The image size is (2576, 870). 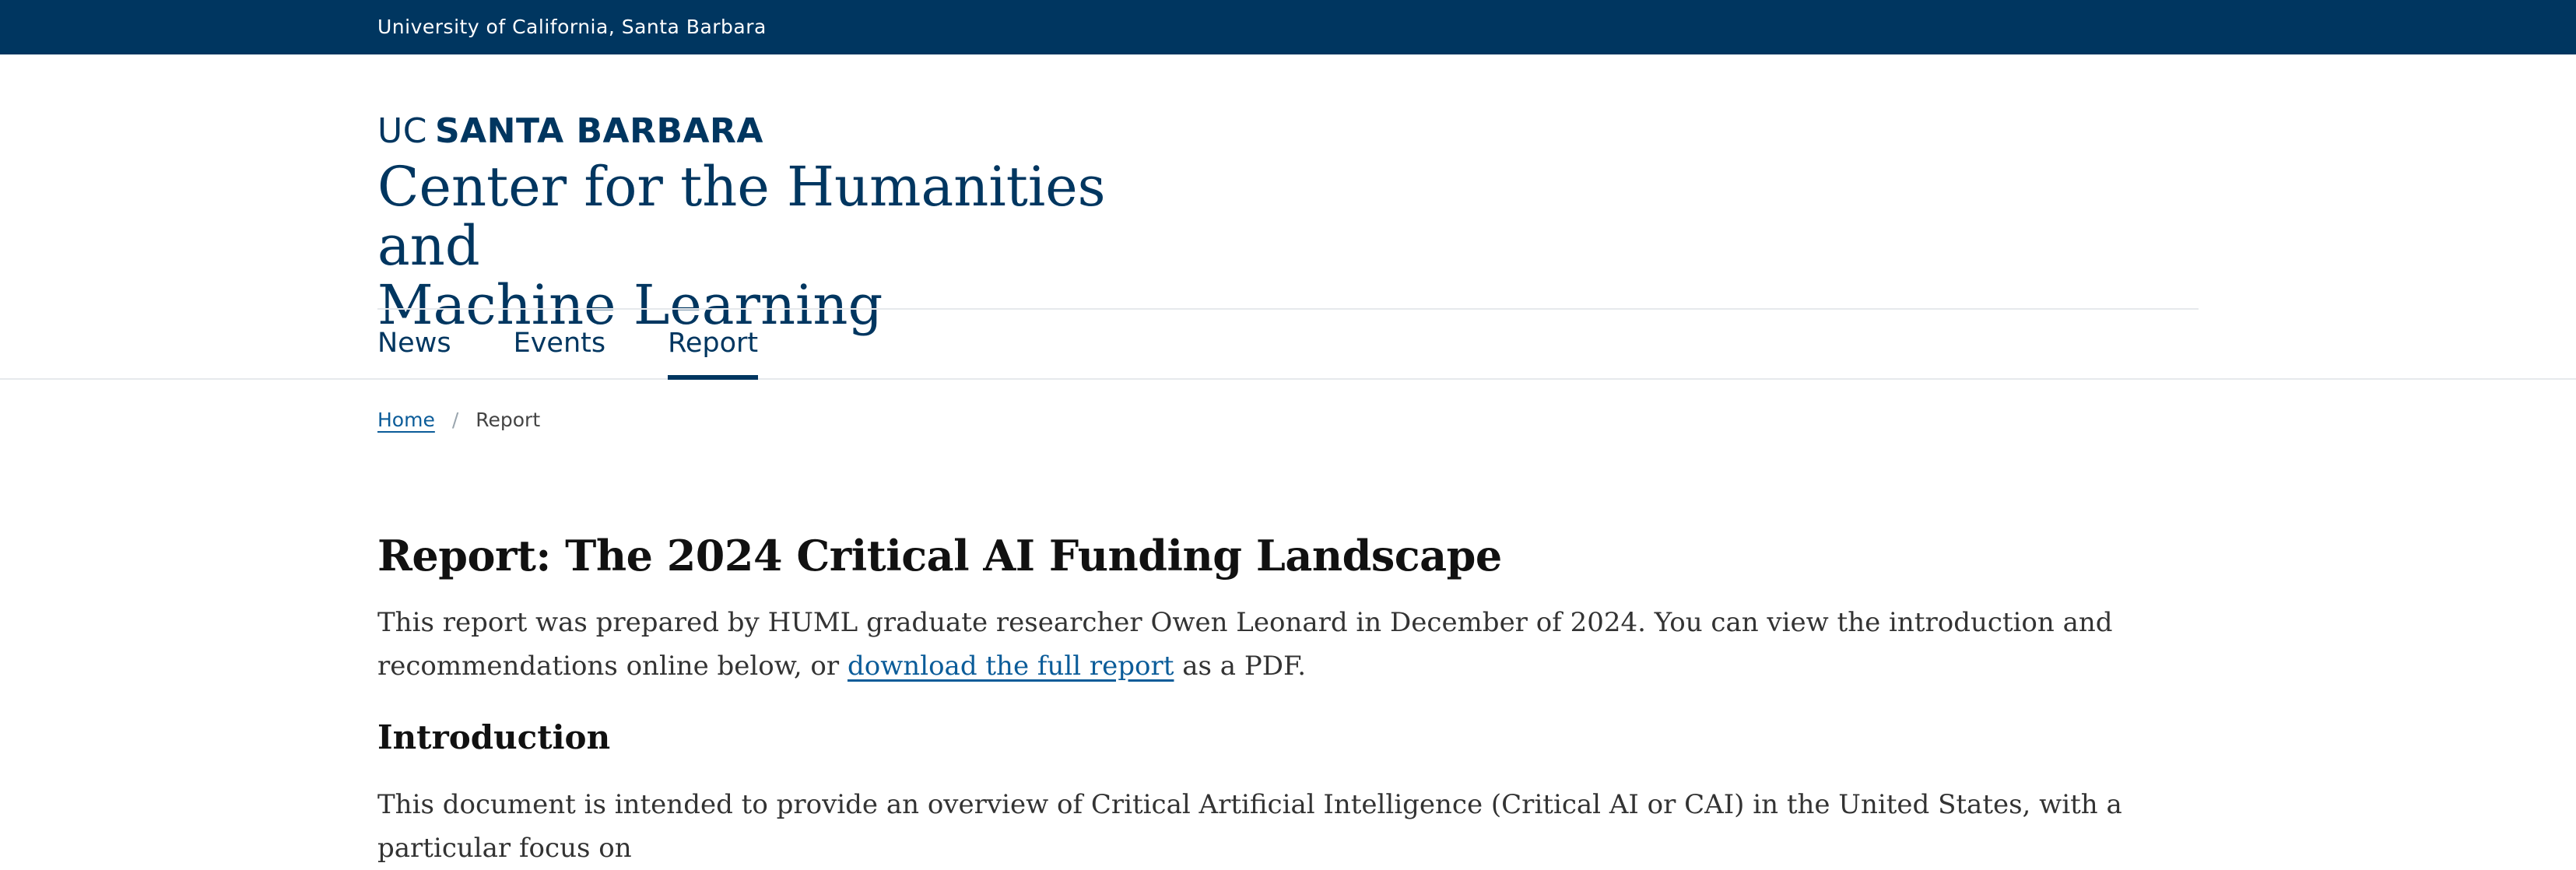 I want to click on site-title-line-1: Center for the Humanities and, so click(x=742, y=217).